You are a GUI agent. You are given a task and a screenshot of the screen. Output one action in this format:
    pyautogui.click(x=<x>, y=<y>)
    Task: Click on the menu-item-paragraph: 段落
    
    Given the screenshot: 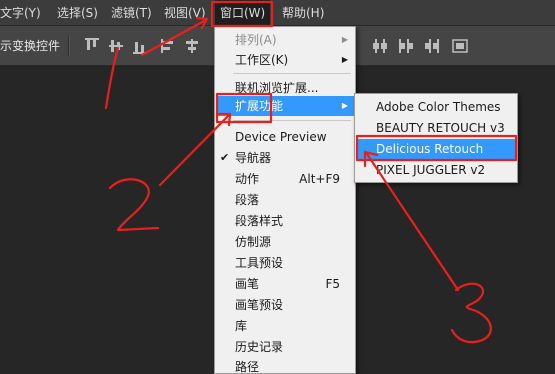 What is the action you would take?
    pyautogui.click(x=285, y=200)
    